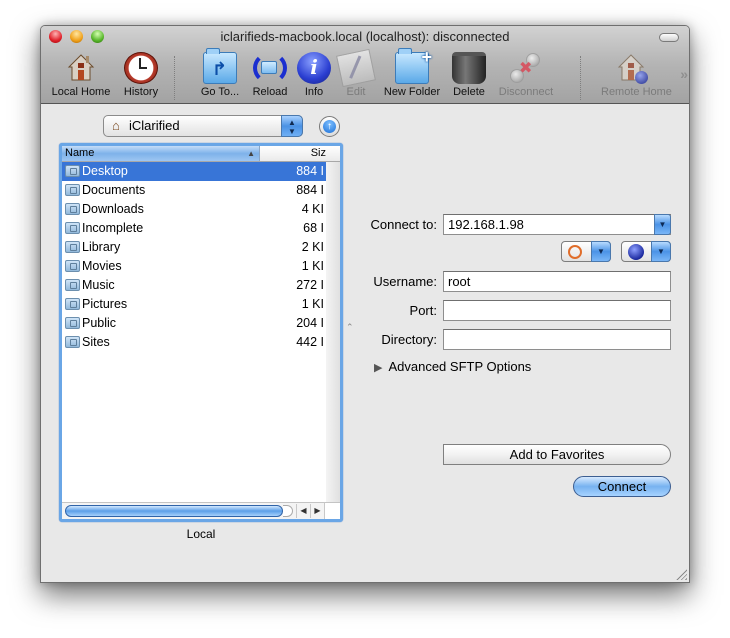 This screenshot has height=638, width=730. I want to click on toolbar-local-home: Local Home, so click(81, 75).